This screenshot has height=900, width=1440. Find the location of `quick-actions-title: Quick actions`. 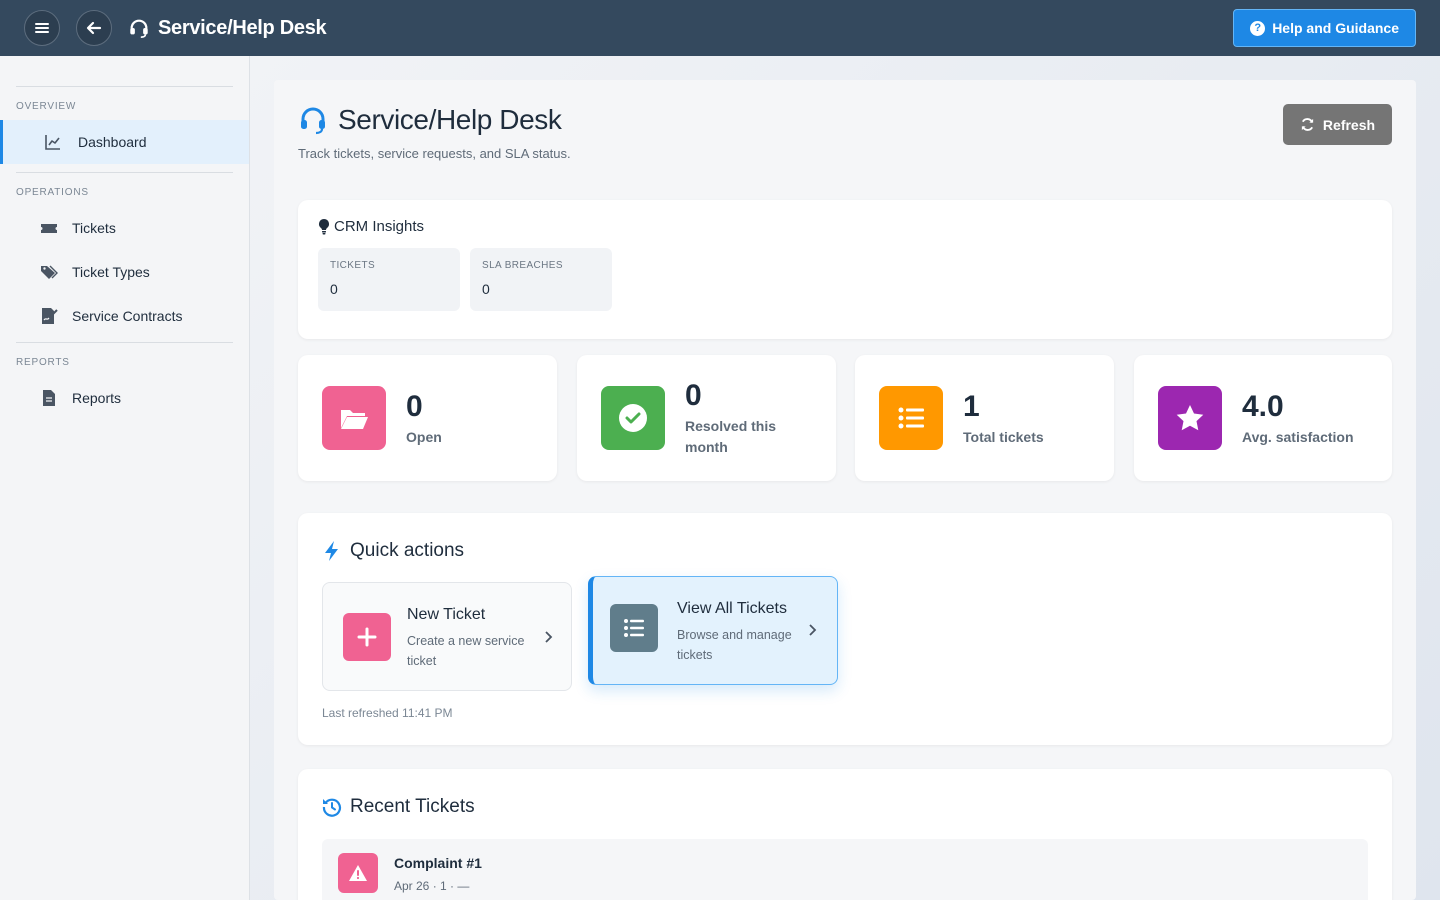

quick-actions-title: Quick actions is located at coordinates (393, 551).